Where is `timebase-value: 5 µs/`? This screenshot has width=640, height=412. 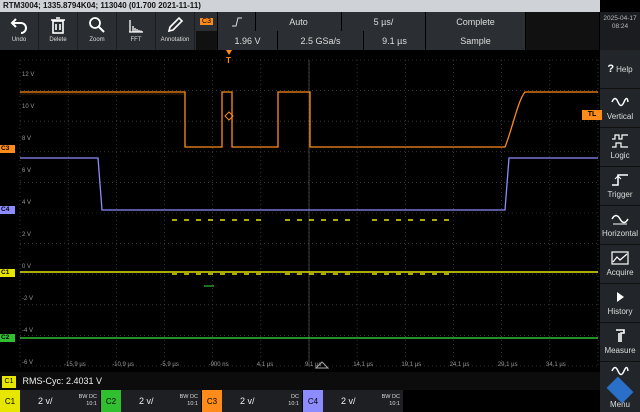
timebase-value: 5 µs/ is located at coordinates (384, 21).